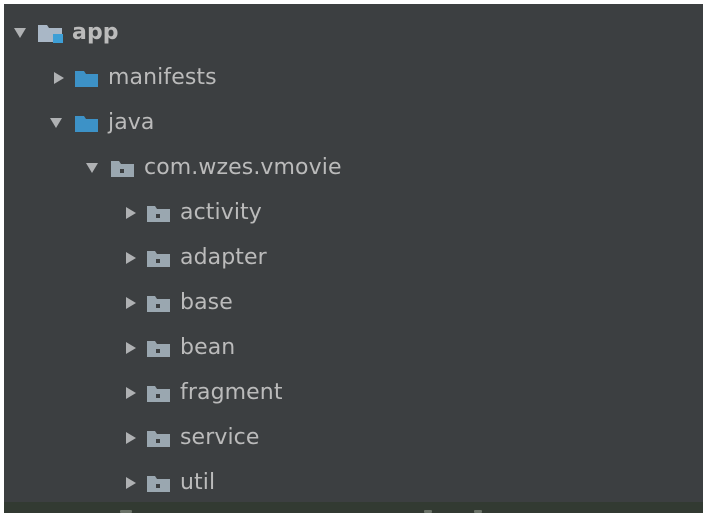 This screenshot has width=707, height=517. Describe the element at coordinates (198, 482) in the screenshot. I see `tree-node-label: util` at that location.